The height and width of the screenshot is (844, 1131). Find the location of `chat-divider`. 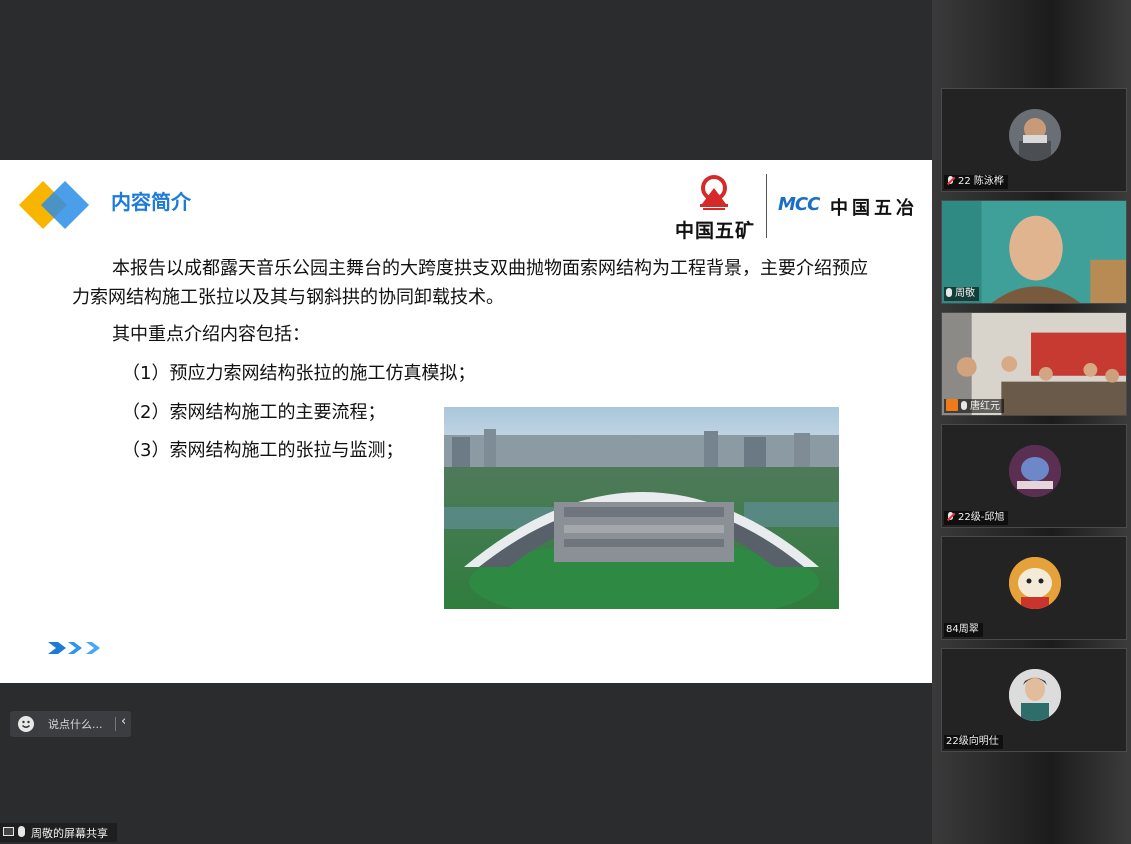

chat-divider is located at coordinates (115, 724).